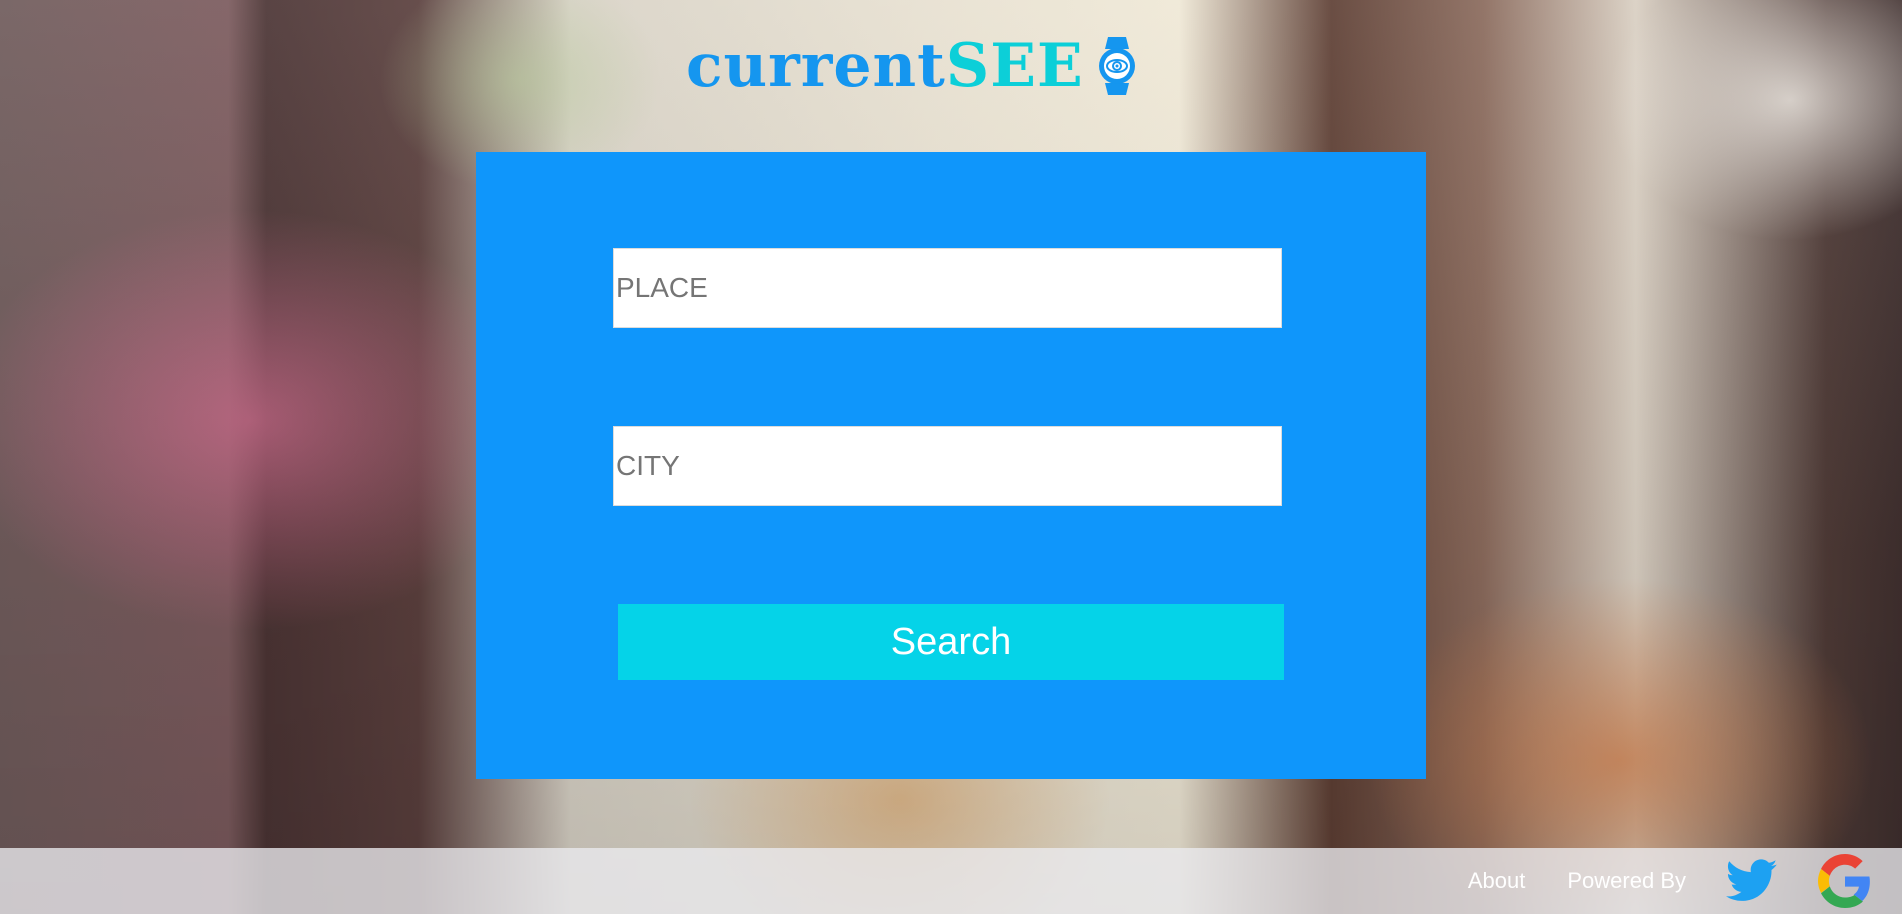 The height and width of the screenshot is (914, 1902). Describe the element at coordinates (816, 66) in the screenshot. I see `logo-text-current: current` at that location.